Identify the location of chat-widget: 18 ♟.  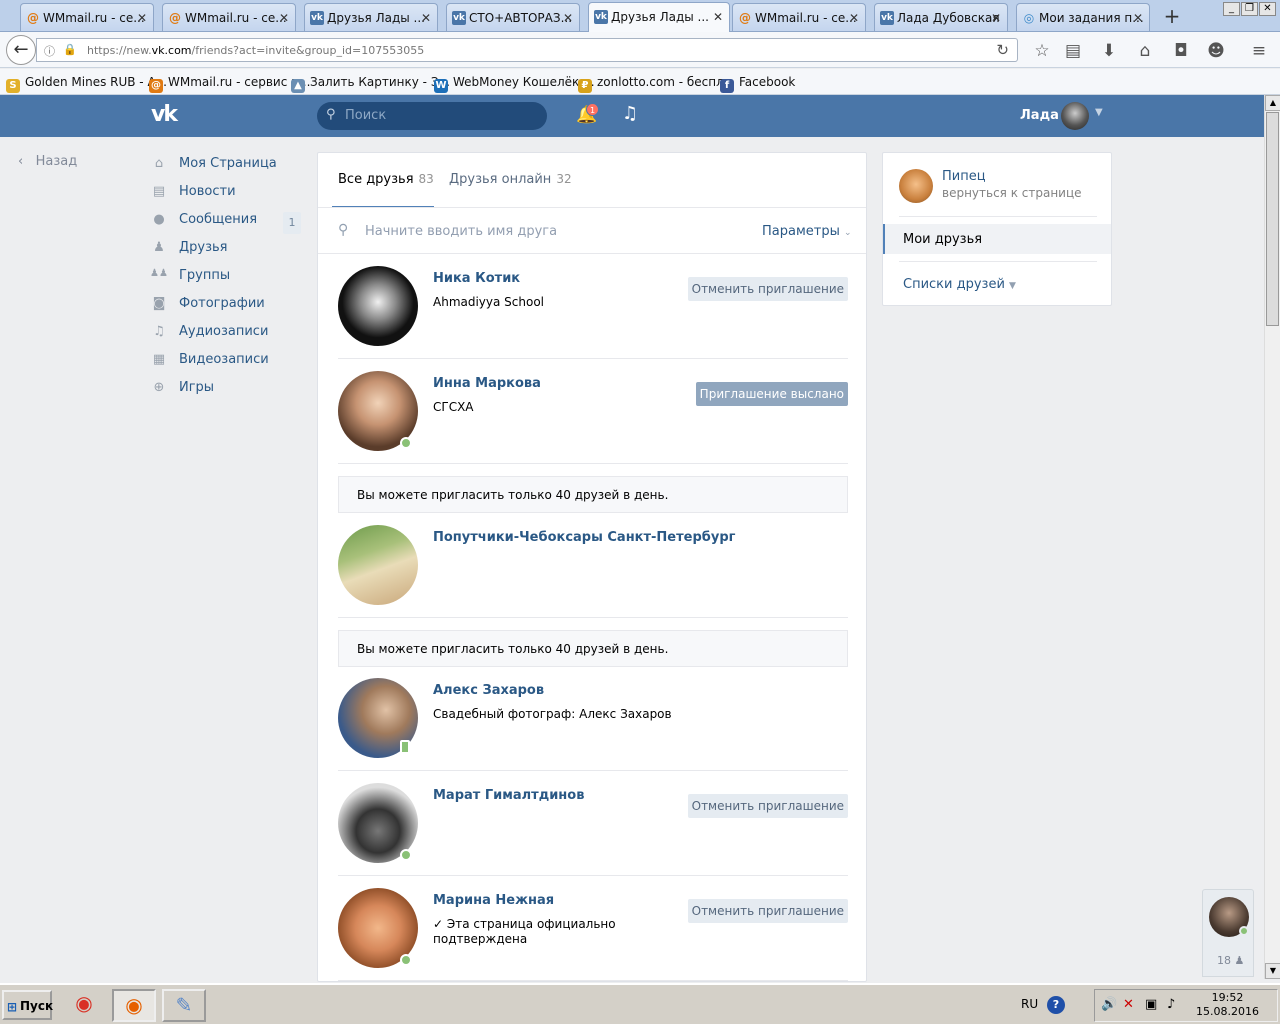
(1228, 933).